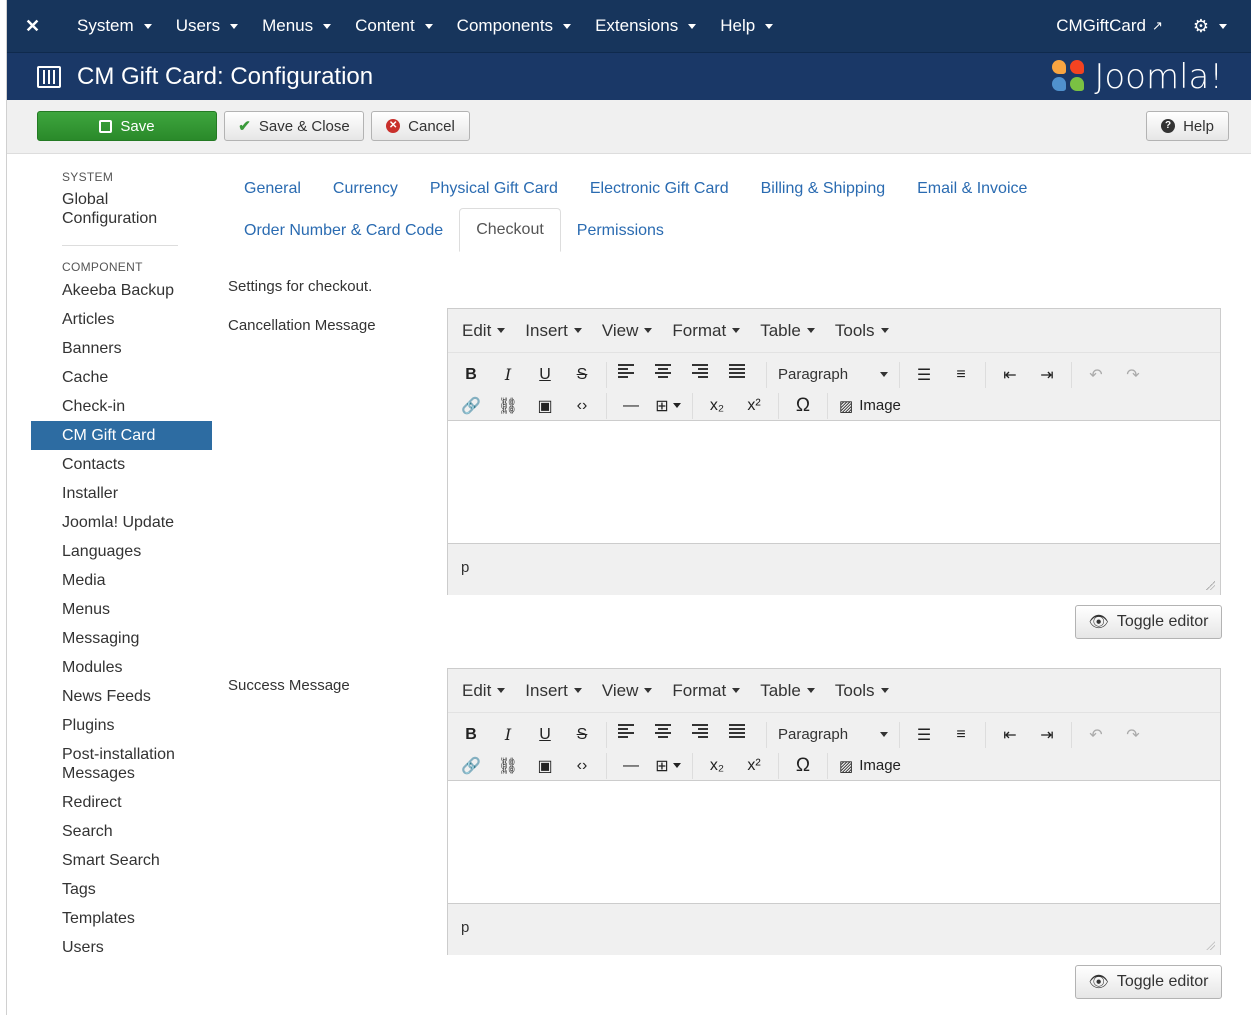  I want to click on code-icon: ‹›, so click(582, 766).